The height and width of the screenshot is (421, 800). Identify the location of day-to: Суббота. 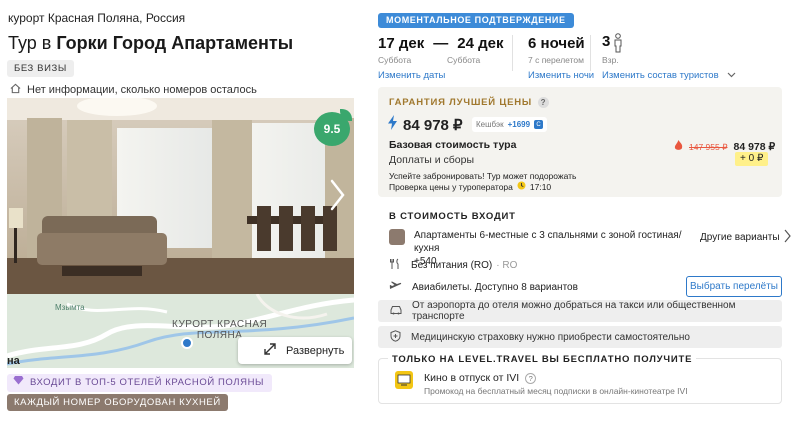
(464, 60).